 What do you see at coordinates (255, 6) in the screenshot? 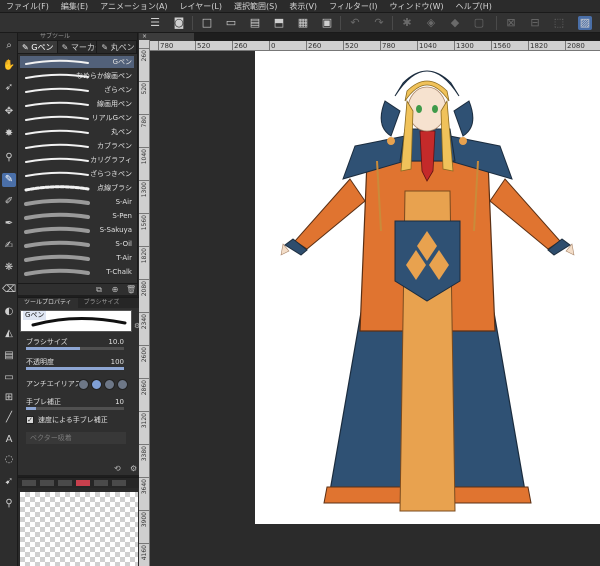
I see `menu-selection: 選択範囲(S)` at bounding box center [255, 6].